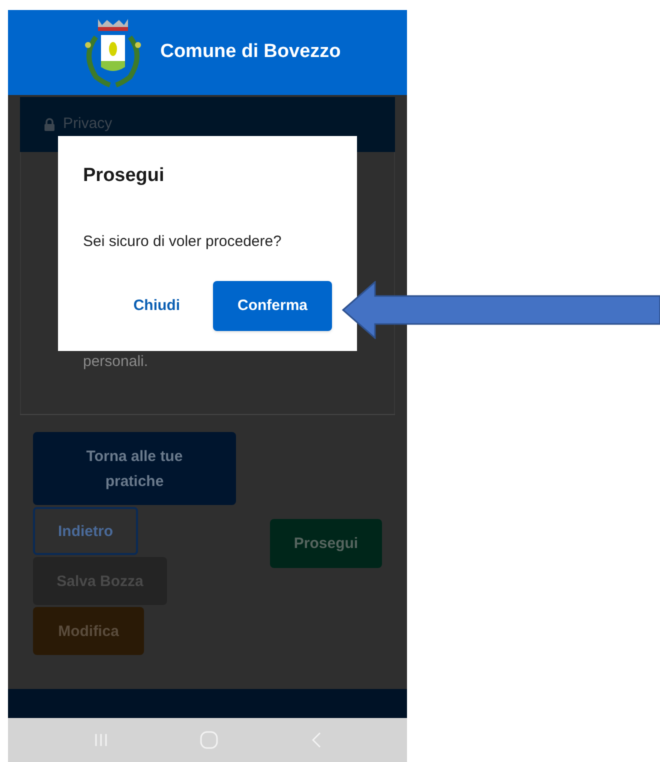 The image size is (660, 762). Describe the element at coordinates (209, 740) in the screenshot. I see `home-icon` at that location.